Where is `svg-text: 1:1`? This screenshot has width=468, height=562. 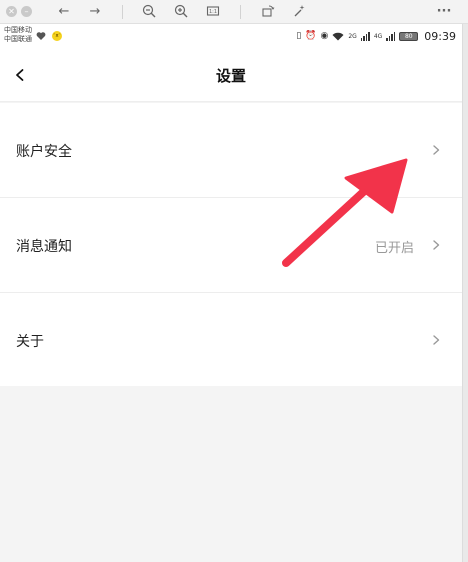
svg-text: 1:1 is located at coordinates (213, 12).